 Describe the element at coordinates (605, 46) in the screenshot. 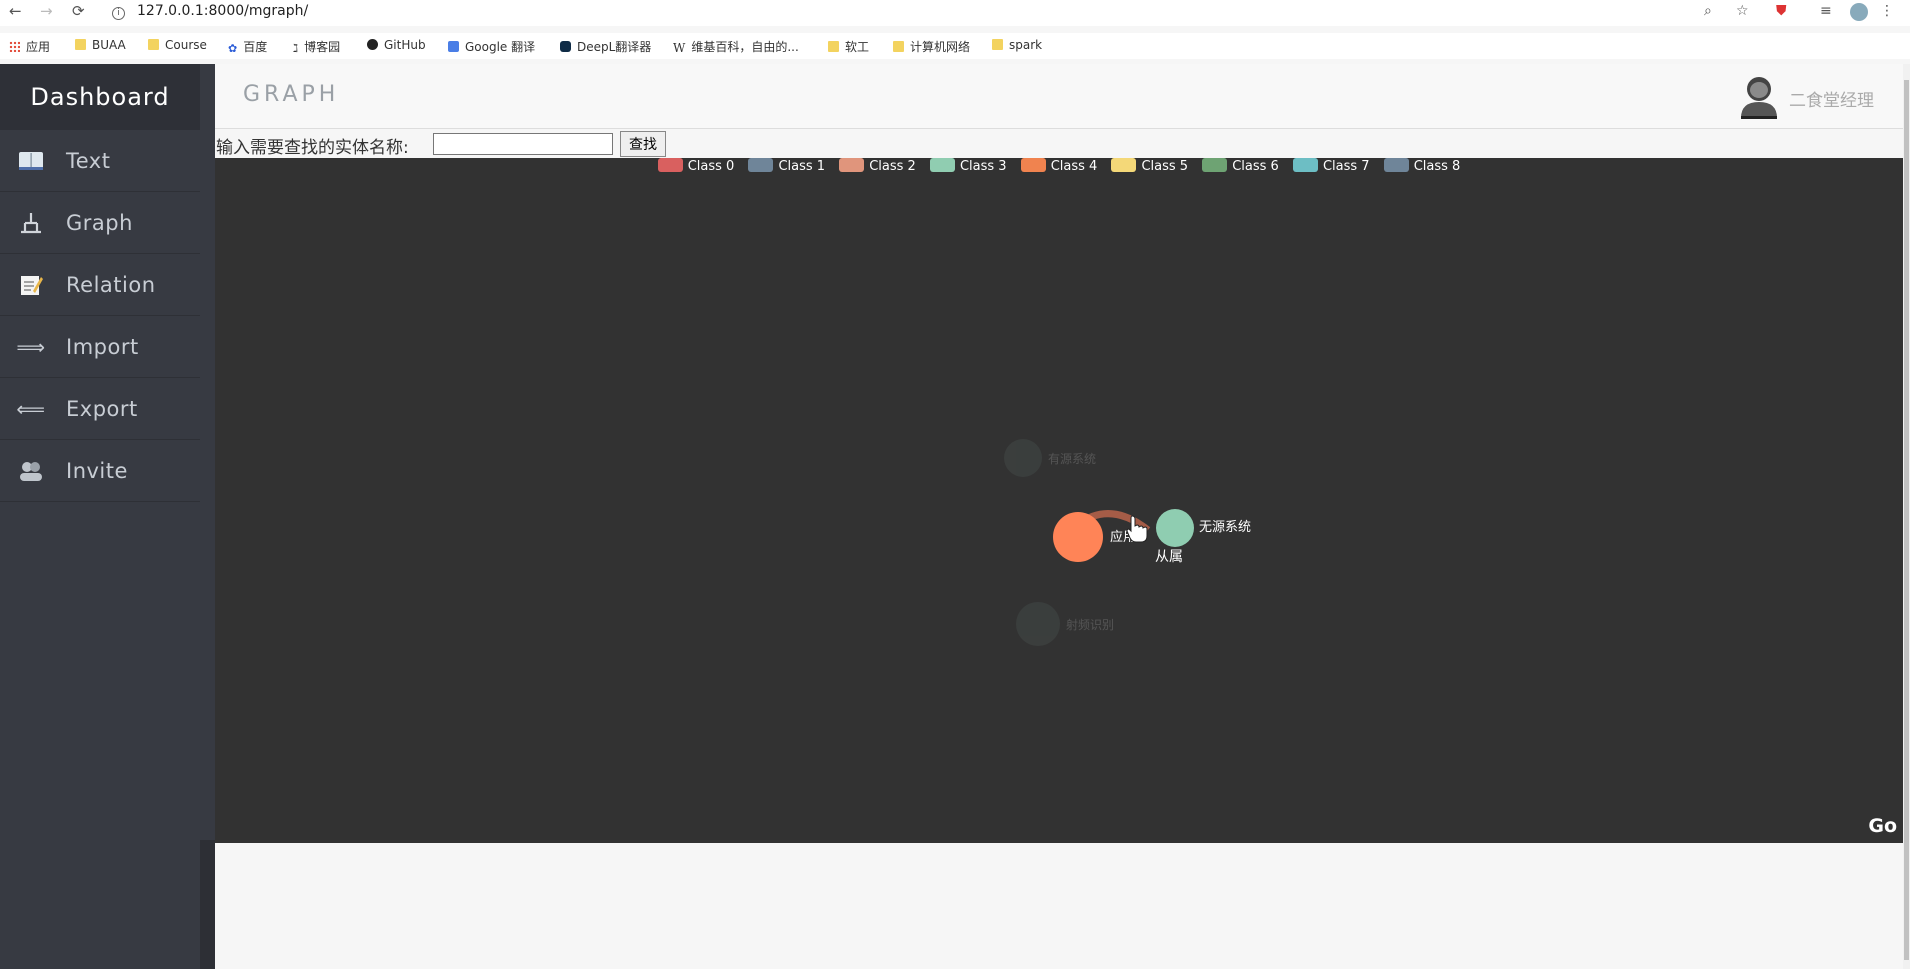

I see `bookmark-deepl: DeepL翻译器` at that location.